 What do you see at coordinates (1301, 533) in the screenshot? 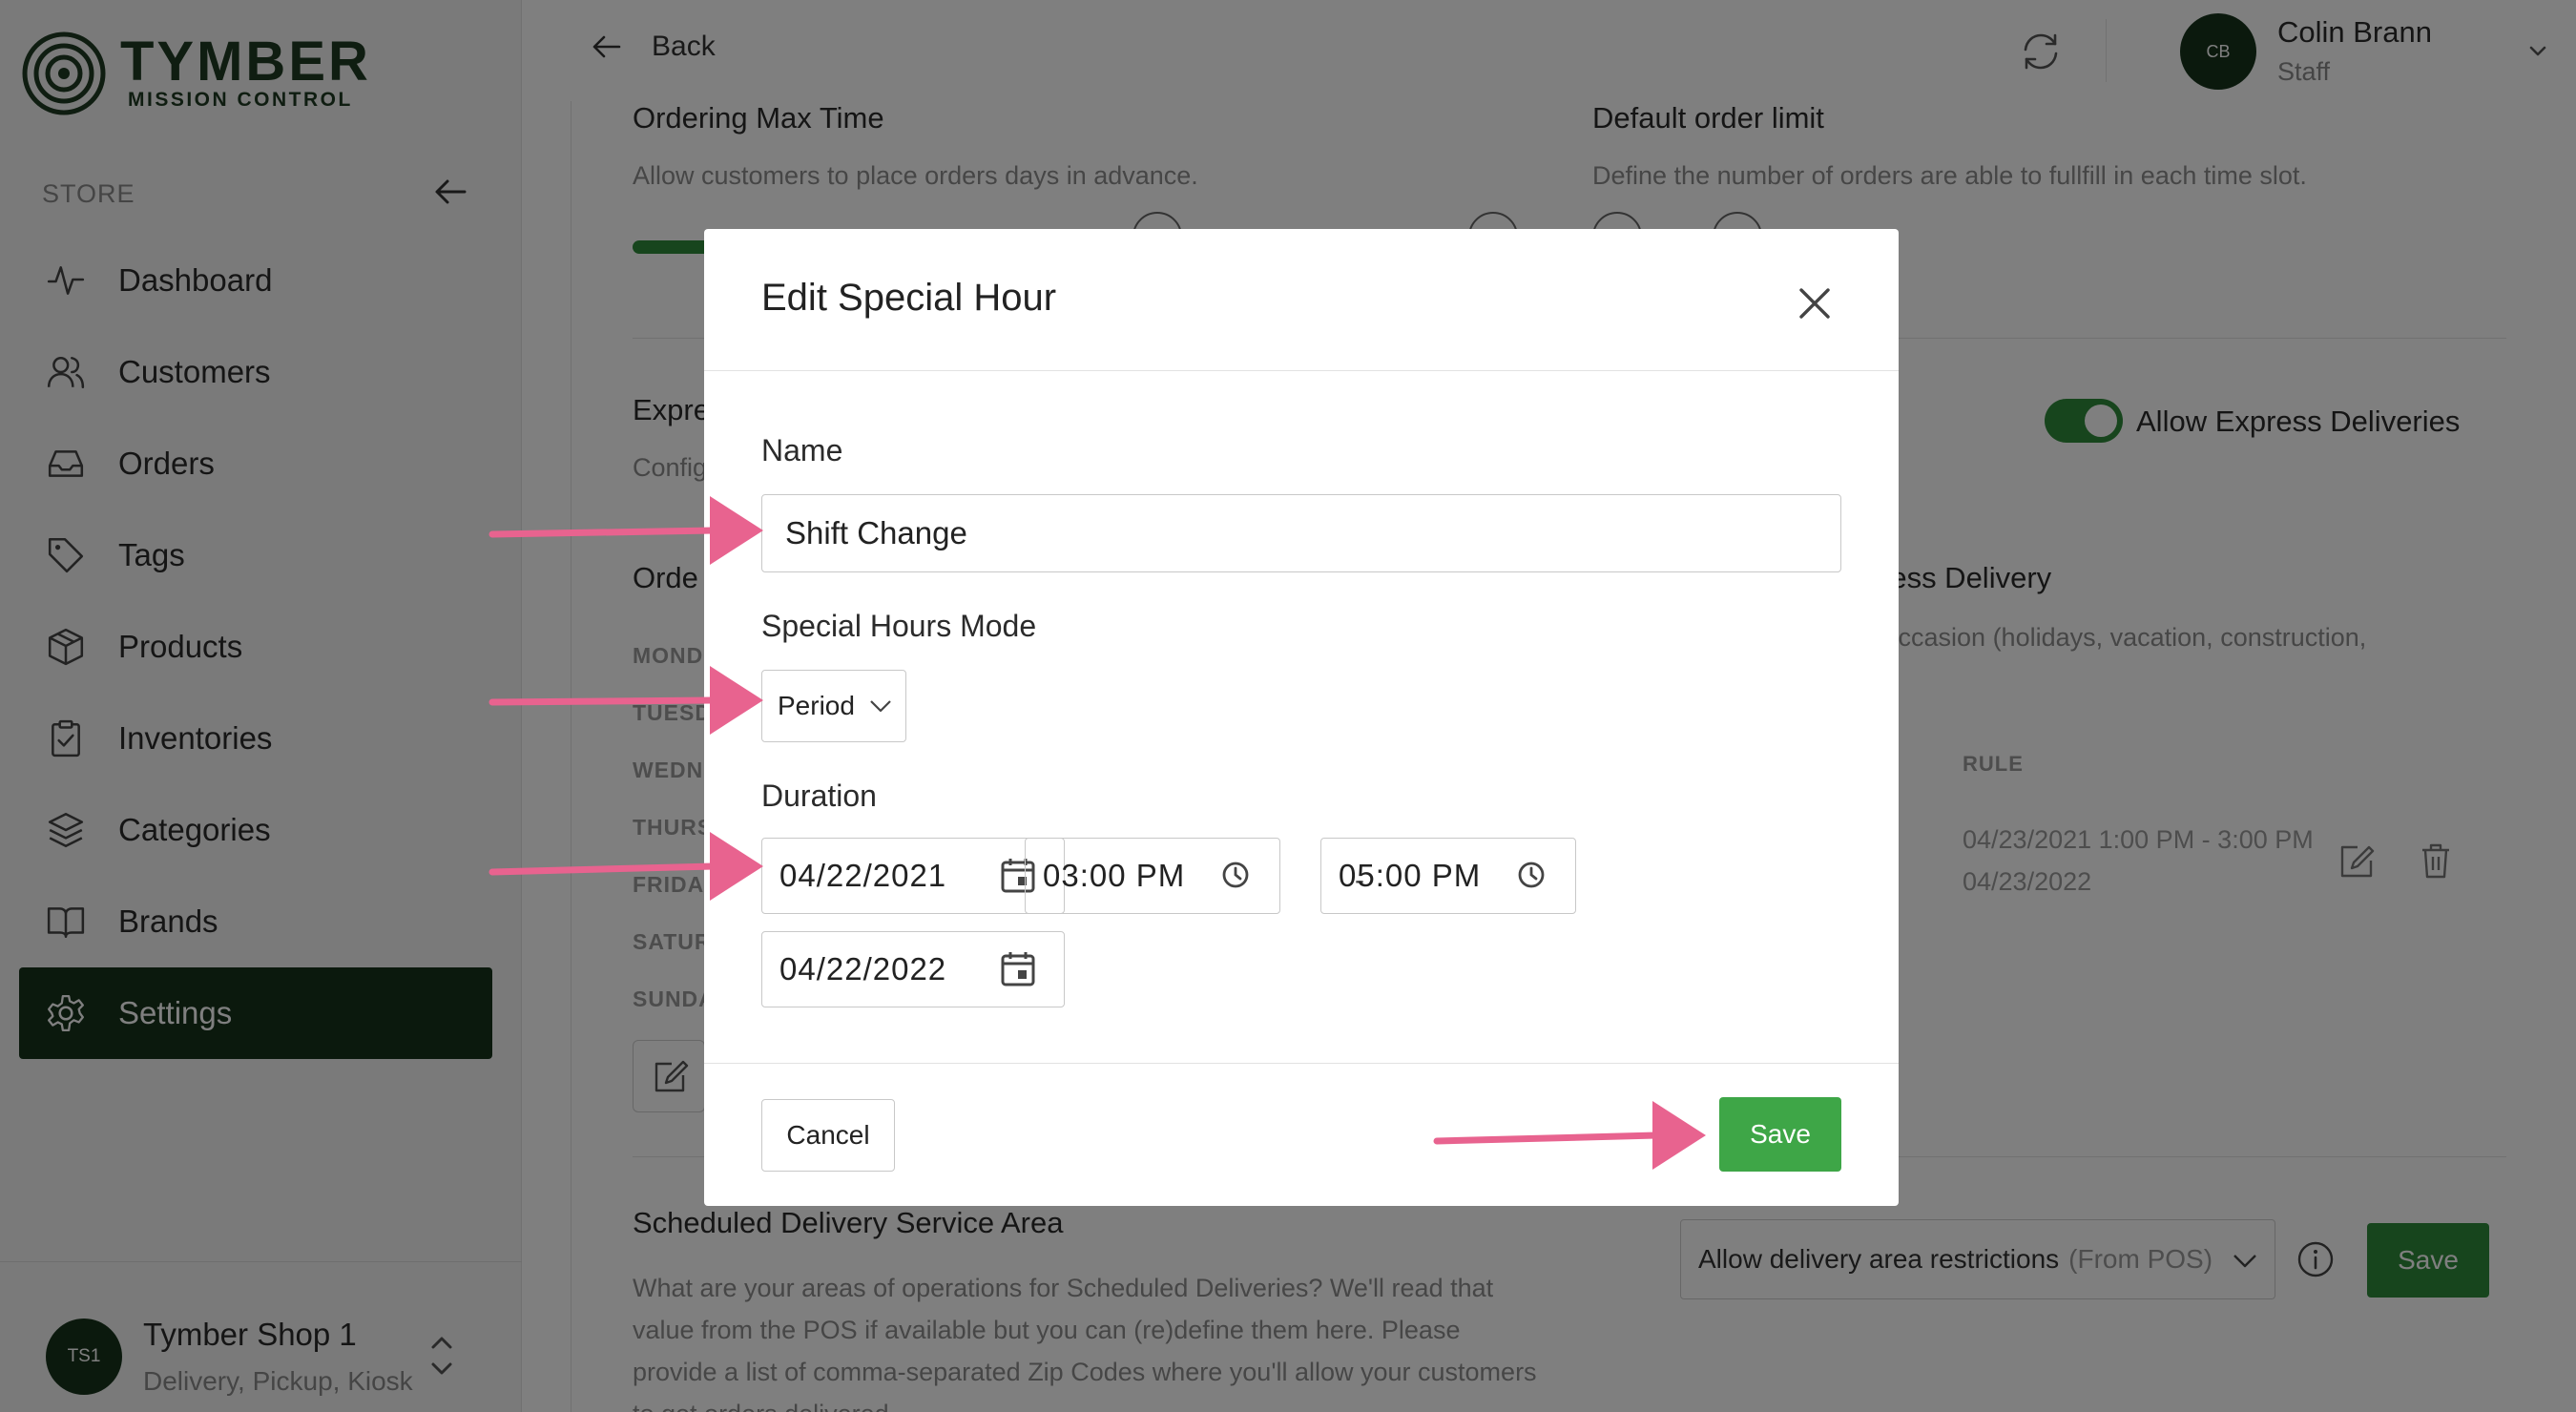
I see `name-input: Shift Change` at bounding box center [1301, 533].